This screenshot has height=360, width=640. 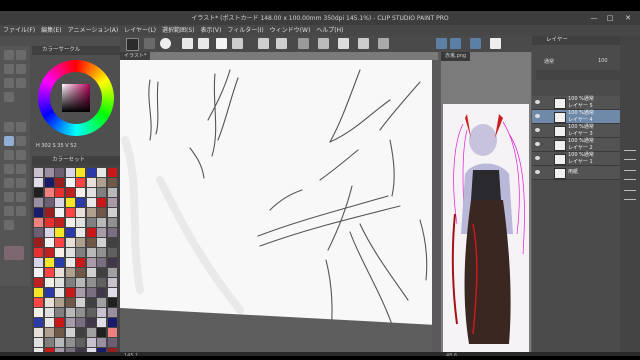 I want to click on ruler-icon, so click(x=441, y=43).